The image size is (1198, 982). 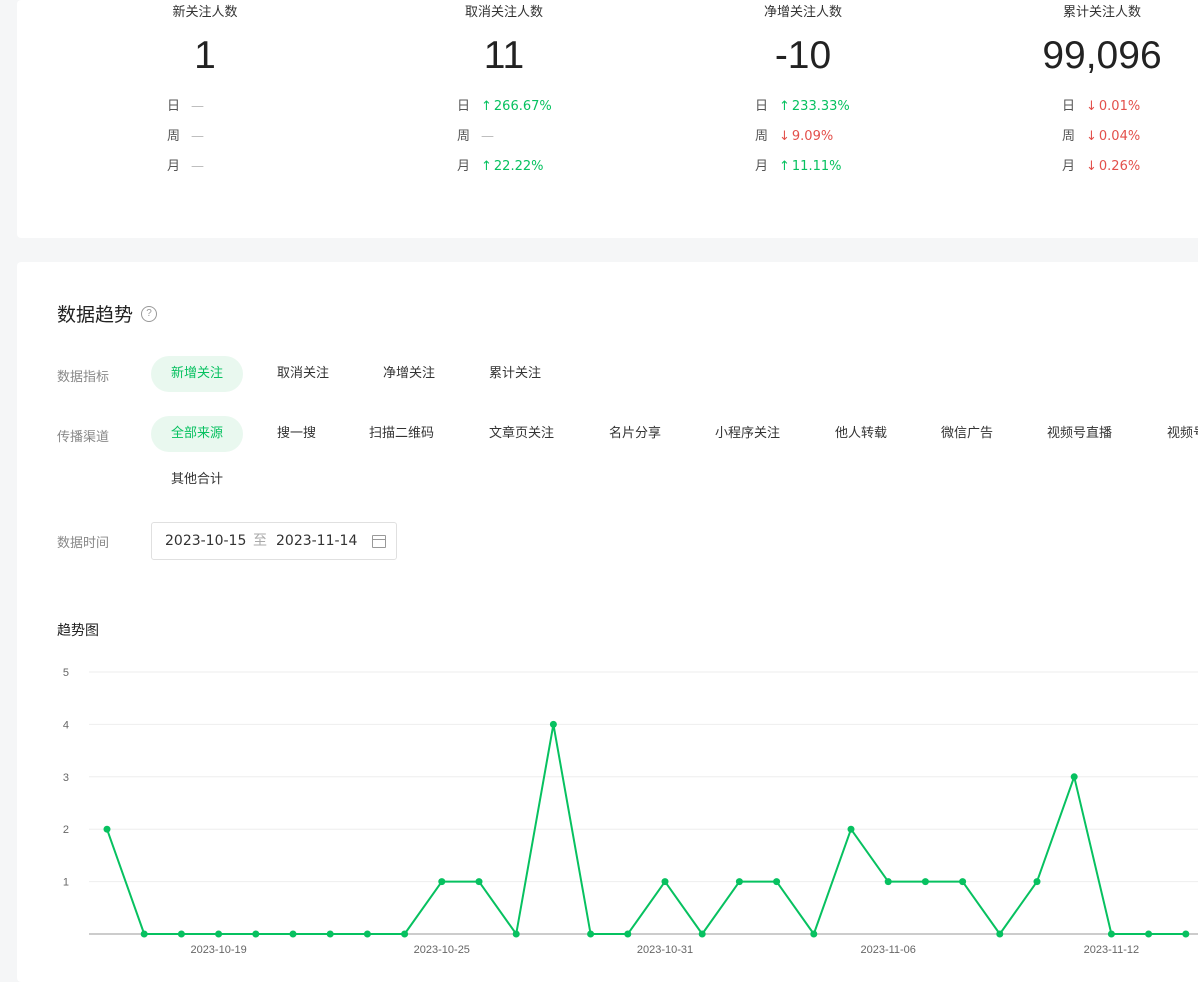 What do you see at coordinates (1102, 55) in the screenshot?
I see `stat-value: 99,096` at bounding box center [1102, 55].